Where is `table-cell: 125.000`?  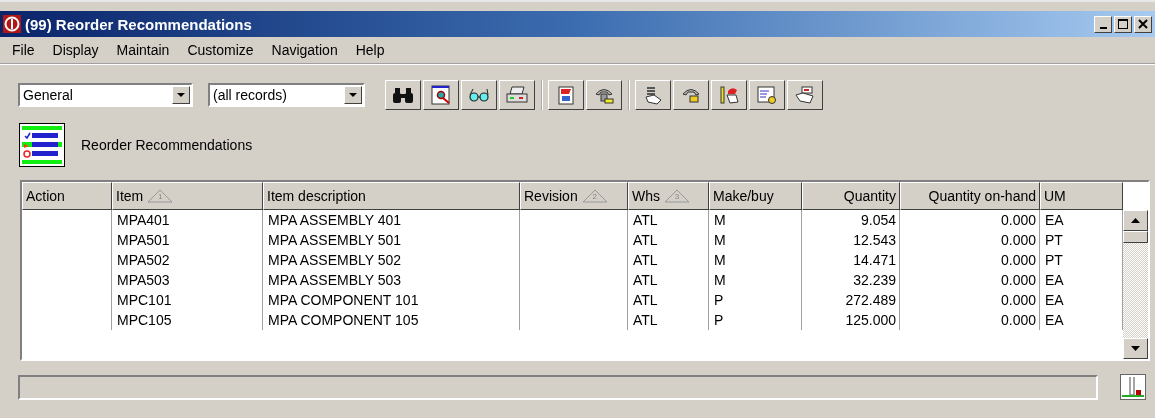 table-cell: 125.000 is located at coordinates (870, 320).